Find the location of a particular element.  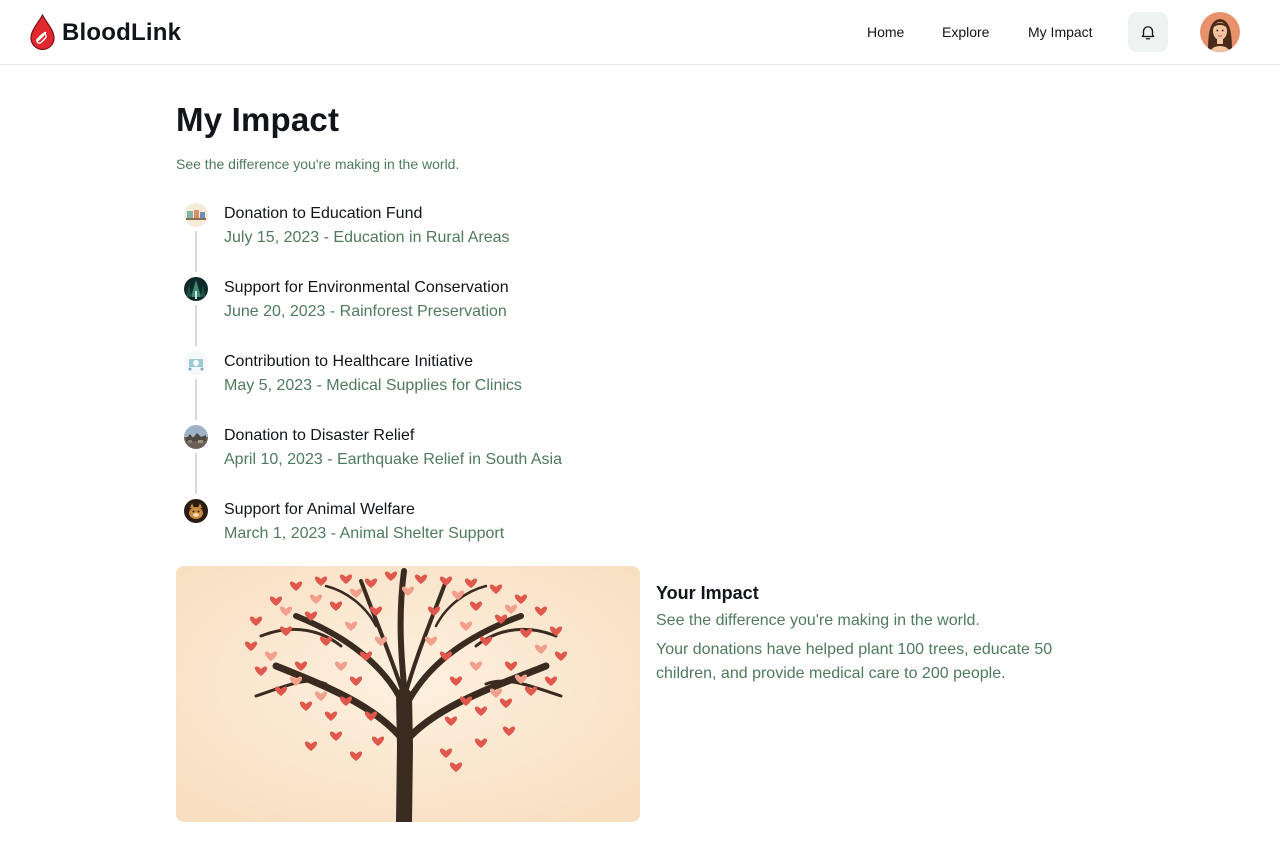

timeline-item-title: Contribution to Healthcare Initiative is located at coordinates (349, 361).